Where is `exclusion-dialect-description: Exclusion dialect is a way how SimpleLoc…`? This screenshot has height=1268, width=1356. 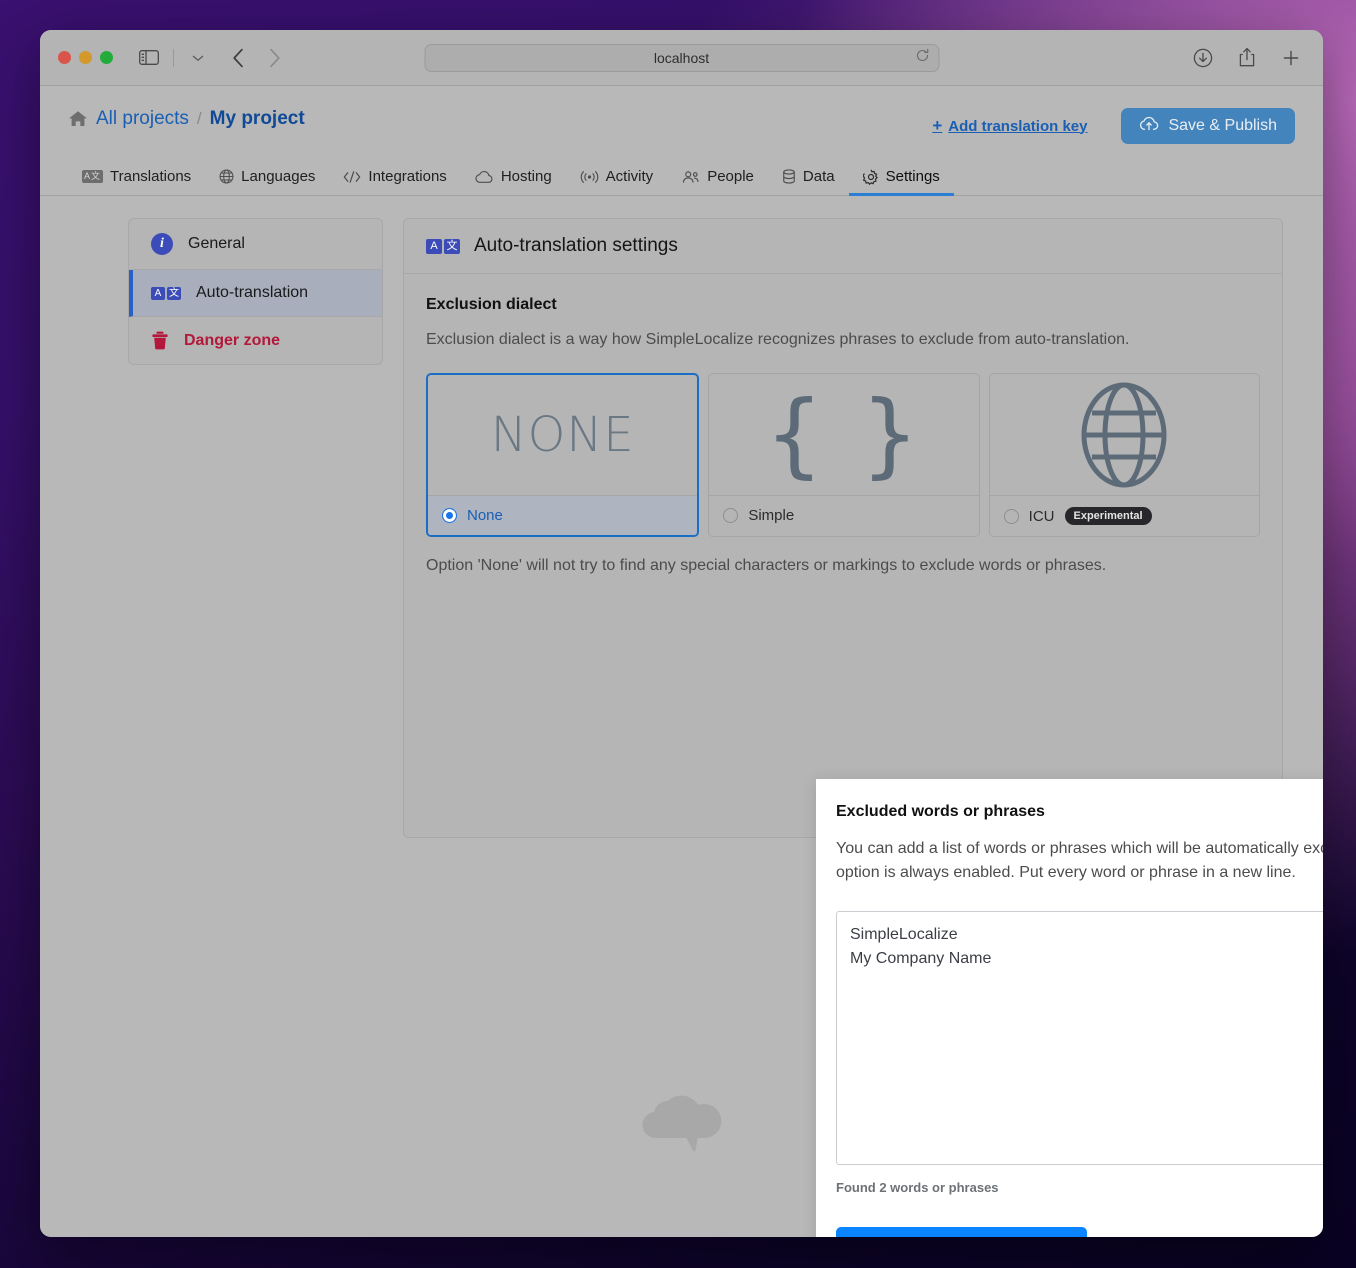 exclusion-dialect-description: Exclusion dialect is a way how SimpleLoc… is located at coordinates (778, 339).